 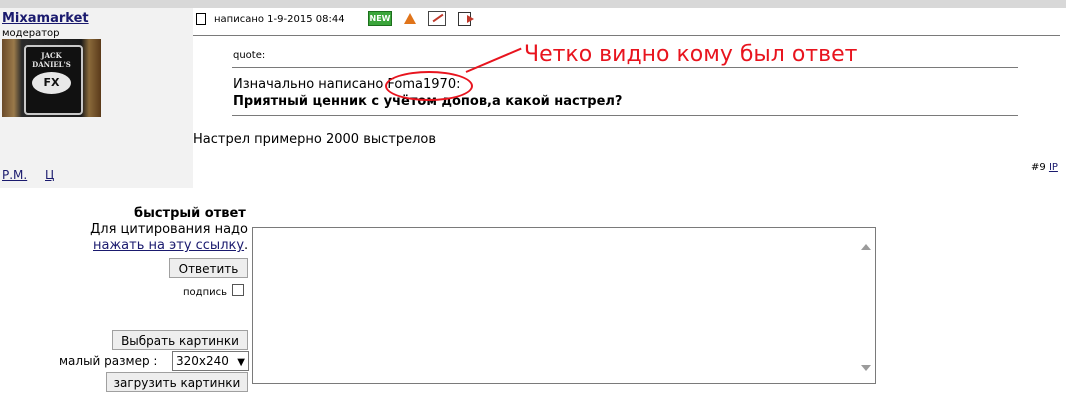 What do you see at coordinates (533, 4) in the screenshot?
I see `top-bar` at bounding box center [533, 4].